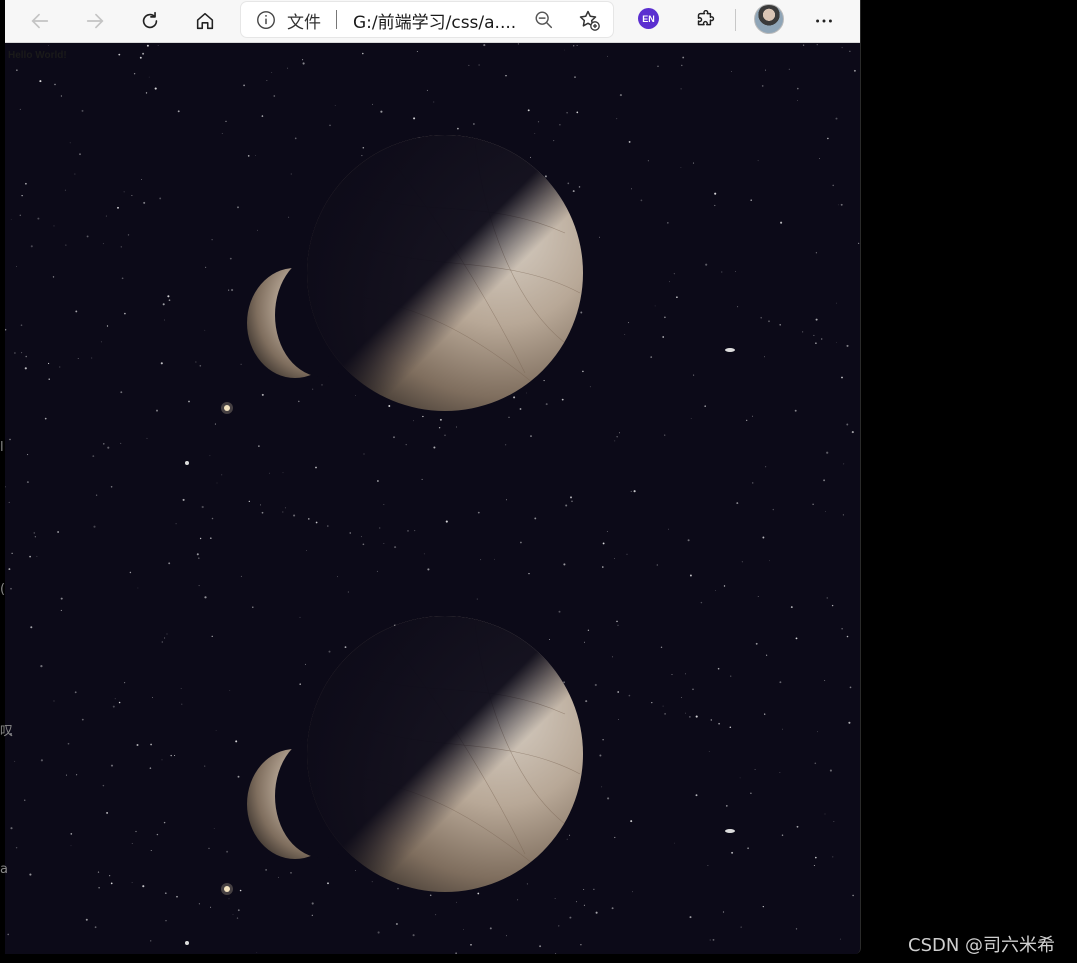  What do you see at coordinates (2, 447) in the screenshot?
I see `edge-glyph-1: l` at bounding box center [2, 447].